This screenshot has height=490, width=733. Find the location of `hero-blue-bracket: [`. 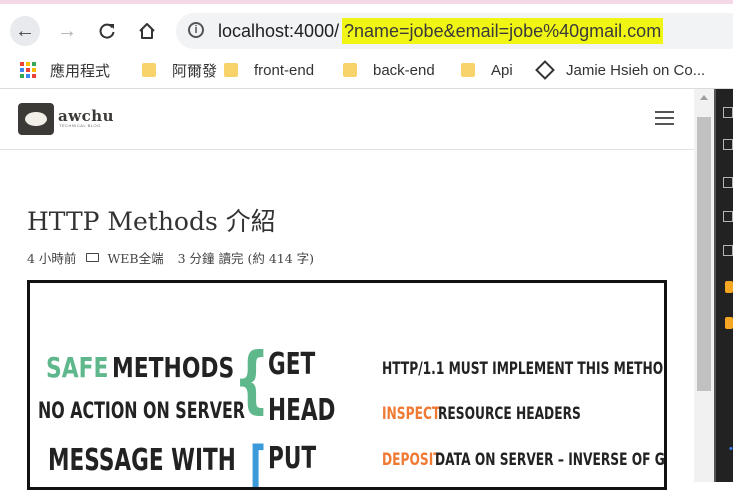

hero-blue-bracket: [ is located at coordinates (257, 462).